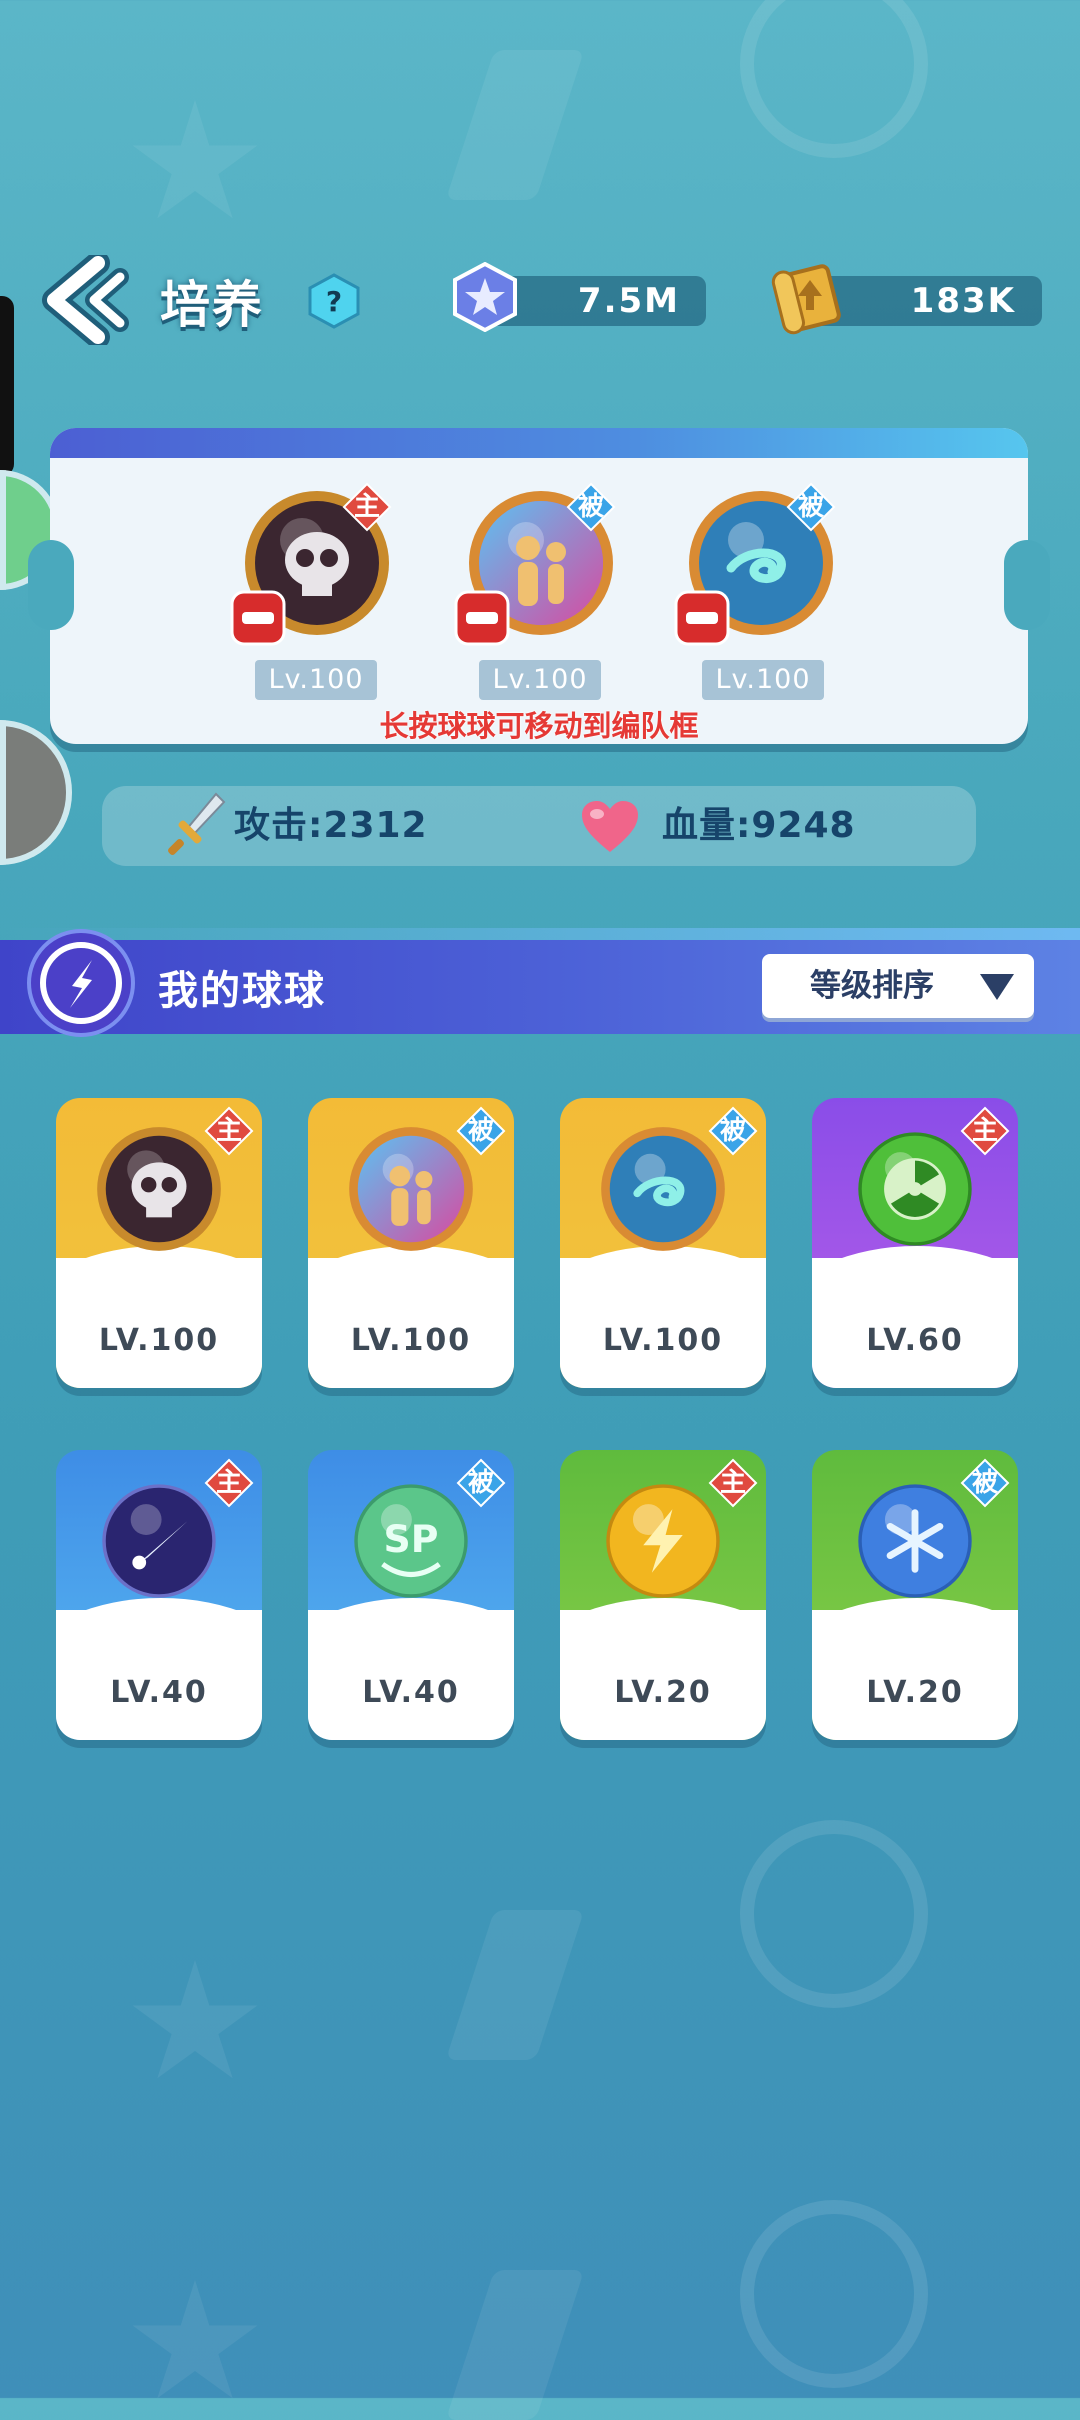 Image resolution: width=1080 pixels, height=2420 pixels. I want to click on sort-label: 等级排序, so click(872, 986).